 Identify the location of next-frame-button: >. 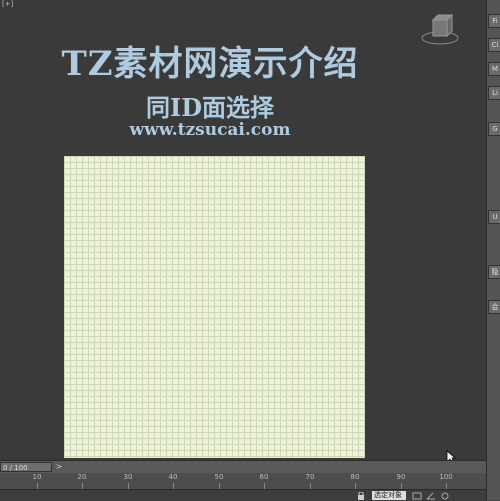
(59, 467).